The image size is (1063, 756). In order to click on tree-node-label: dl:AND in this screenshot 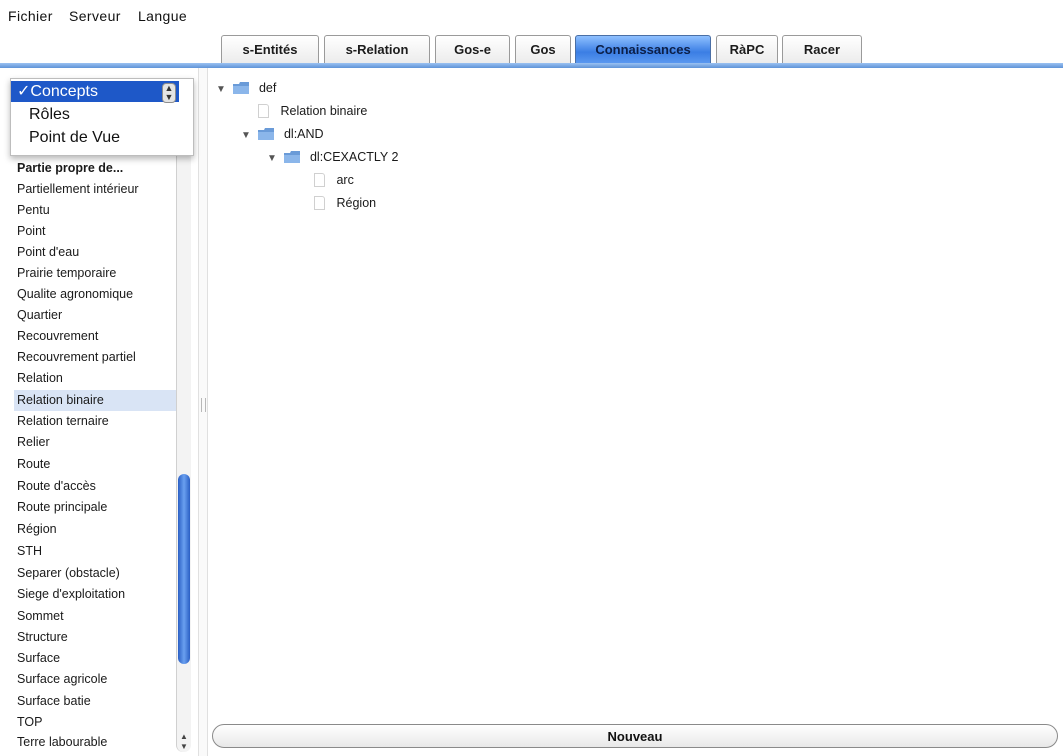, I will do `click(303, 134)`.